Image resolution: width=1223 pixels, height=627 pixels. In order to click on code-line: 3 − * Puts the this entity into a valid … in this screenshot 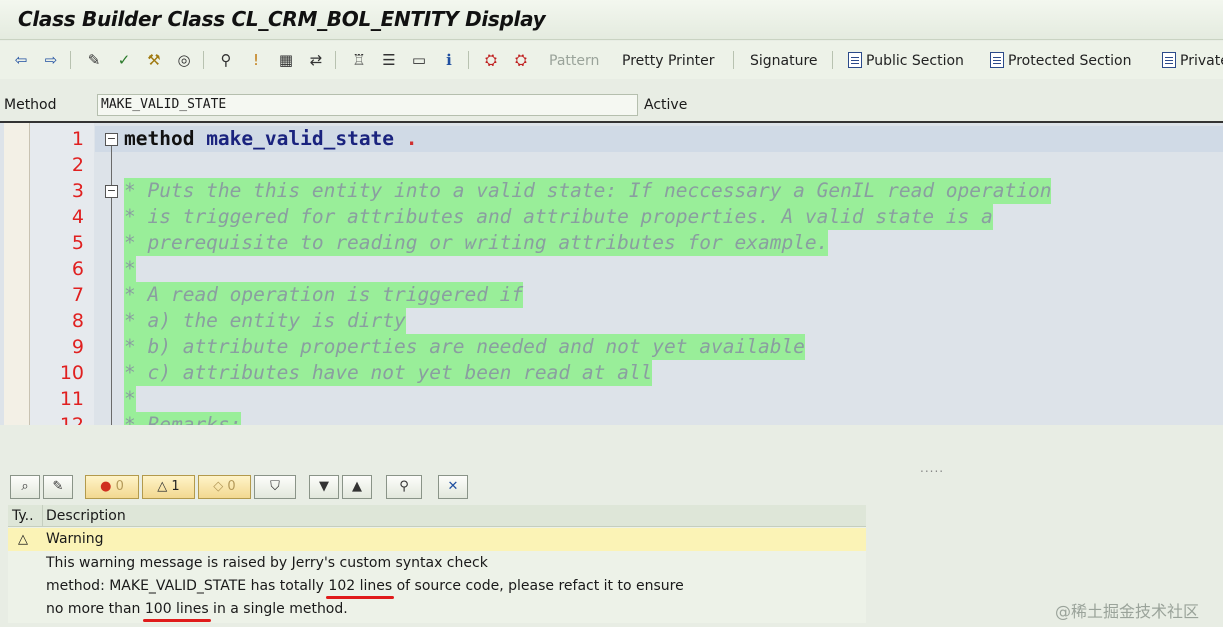, I will do `click(611, 191)`.